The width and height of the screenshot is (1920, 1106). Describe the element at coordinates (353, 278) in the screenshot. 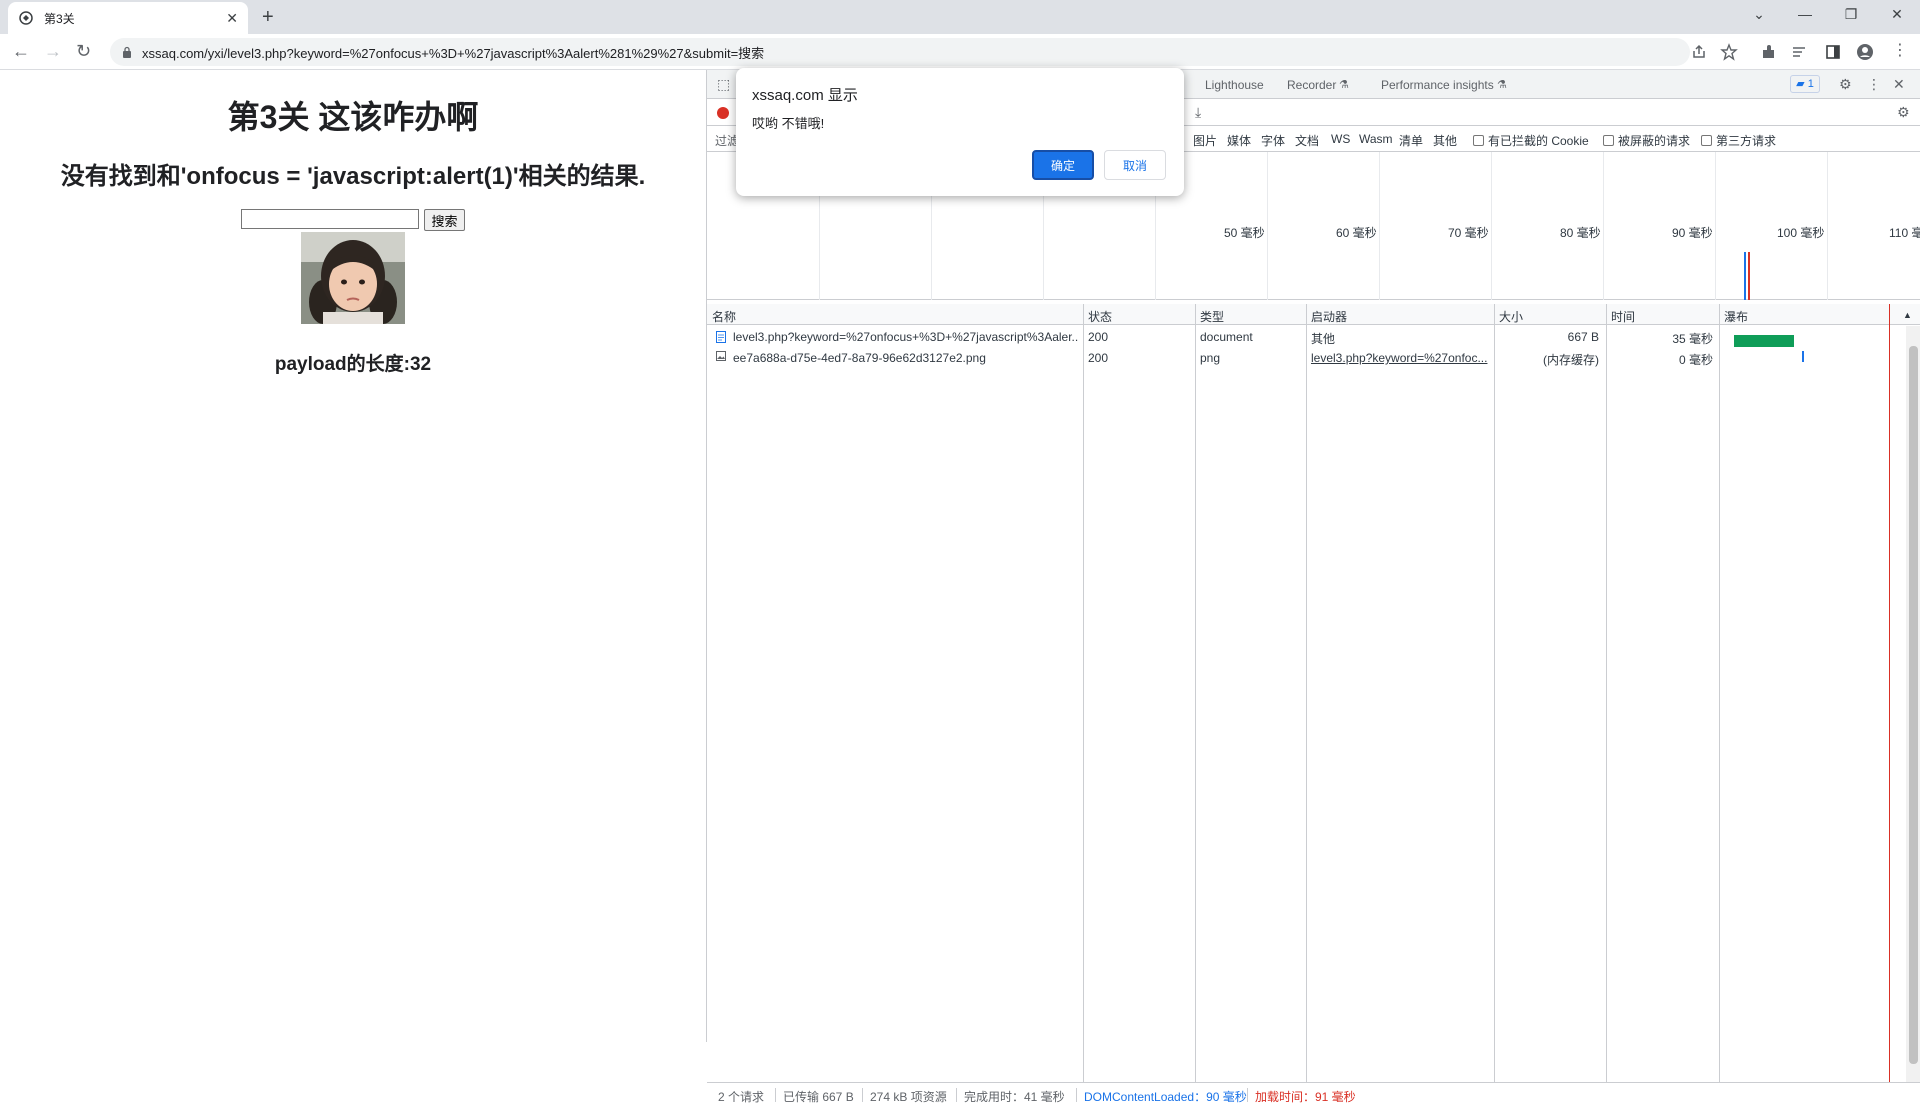

I see `level-picture` at that location.